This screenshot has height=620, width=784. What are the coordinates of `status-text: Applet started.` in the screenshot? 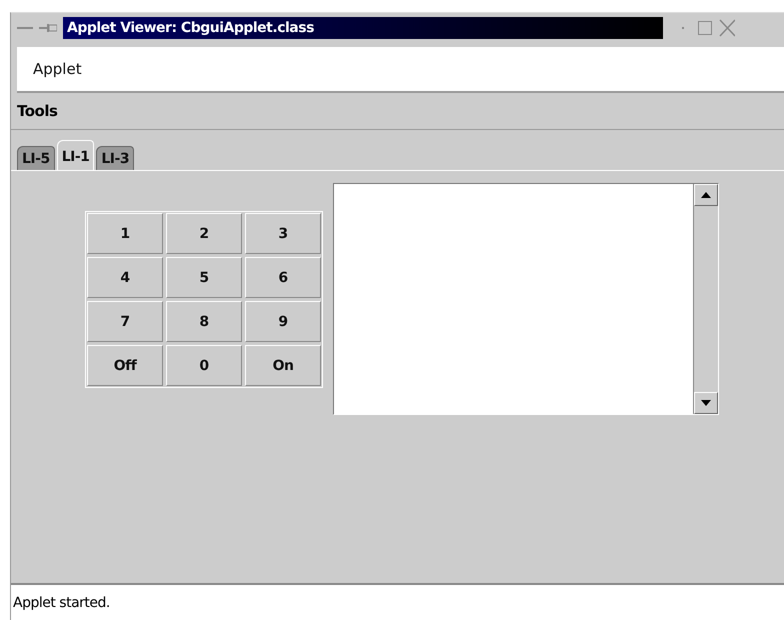 It's located at (61, 603).